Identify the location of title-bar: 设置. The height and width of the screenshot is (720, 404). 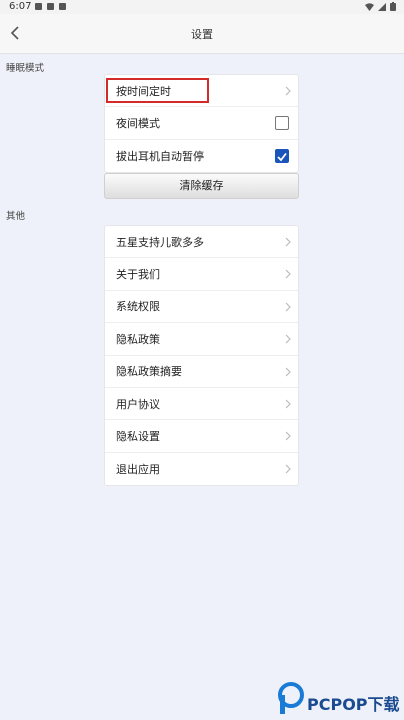
(202, 34).